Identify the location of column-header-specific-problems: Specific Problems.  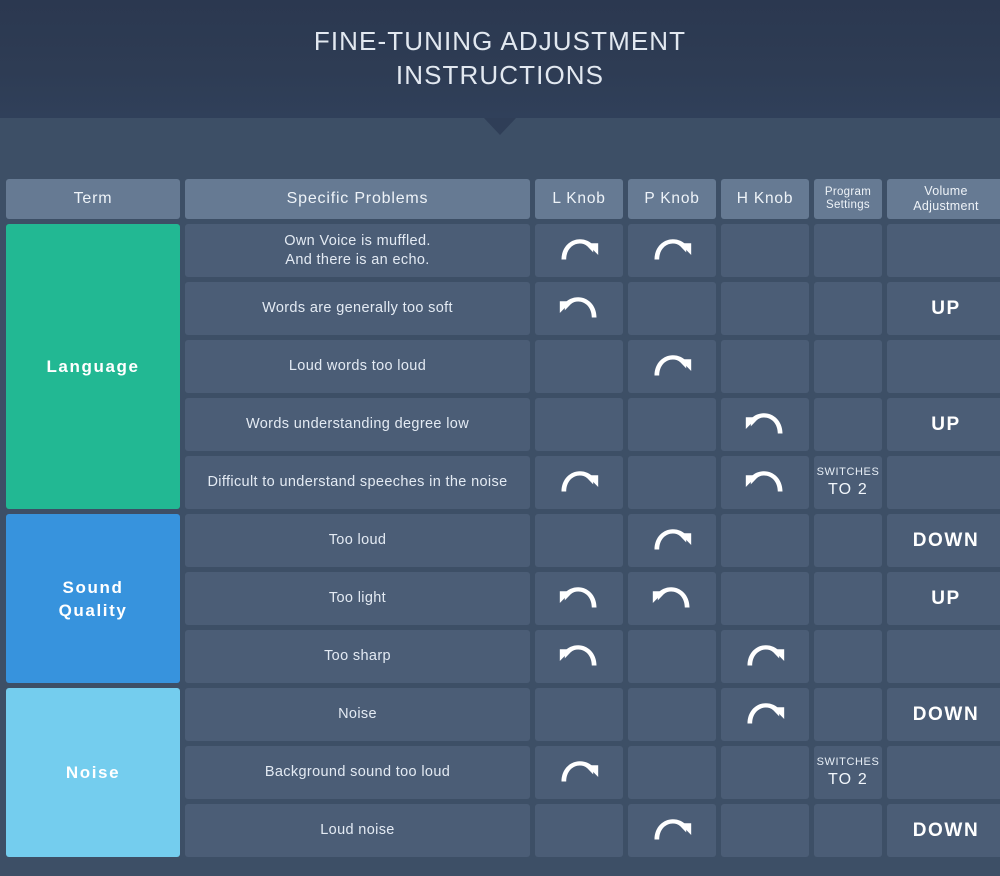
(357, 199).